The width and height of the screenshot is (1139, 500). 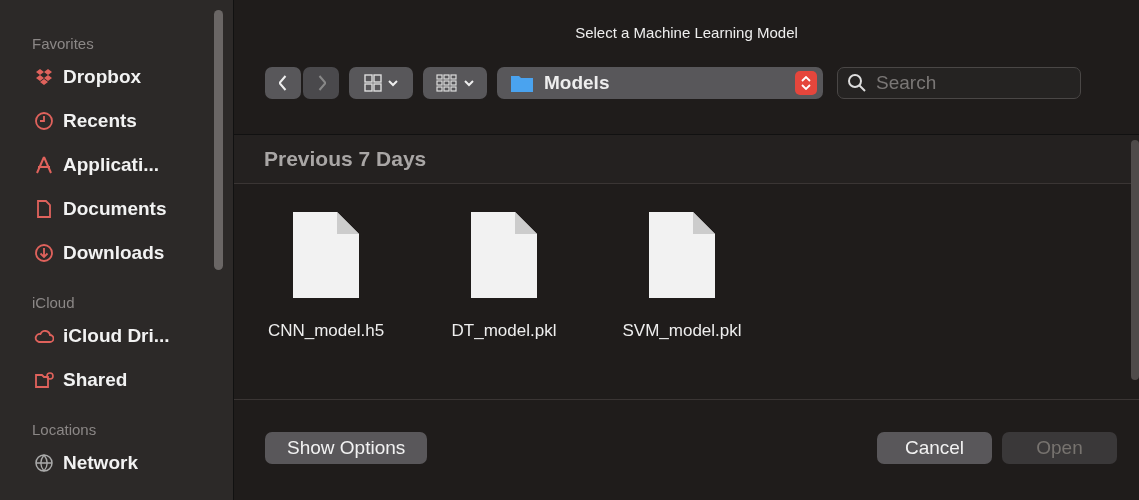 I want to click on section-heading: iCloud, so click(x=53, y=303).